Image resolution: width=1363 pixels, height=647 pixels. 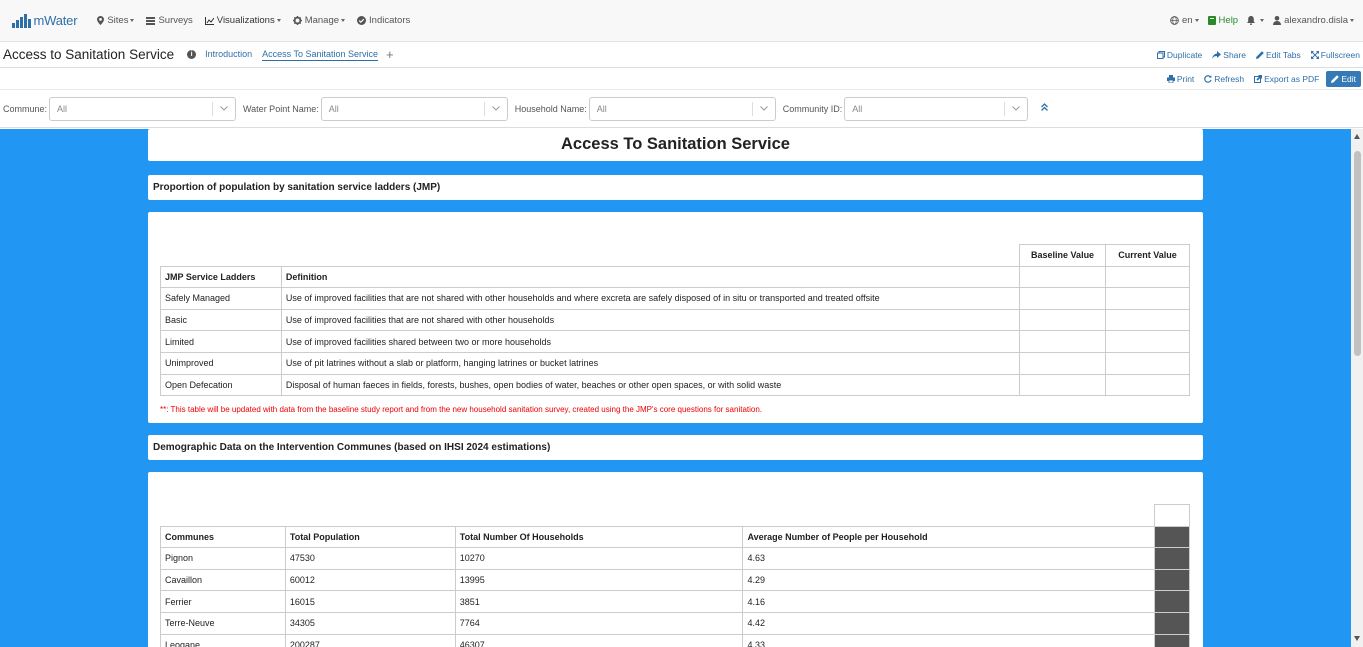 I want to click on user-icon, so click(x=1277, y=20).